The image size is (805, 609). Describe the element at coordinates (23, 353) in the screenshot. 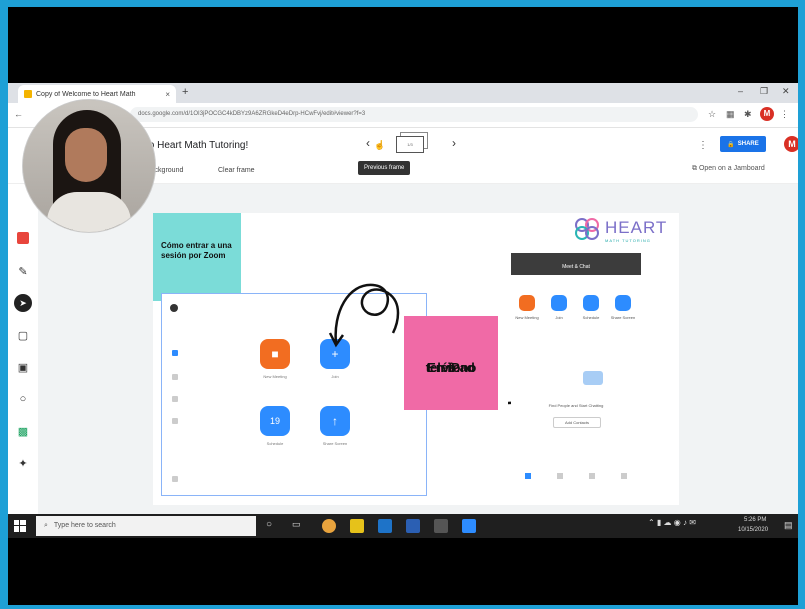

I see `tool-palette: ✎ ➤ ▢ ▣ ○ ▩ ✦` at that location.